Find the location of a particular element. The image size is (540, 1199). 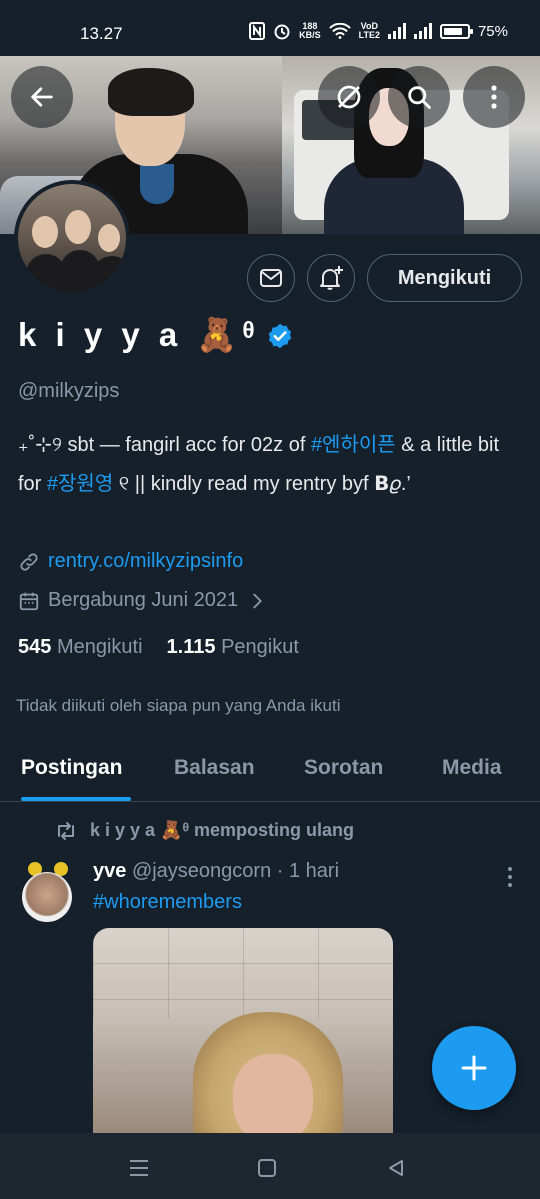

tab-replies: Balasan is located at coordinates (214, 768).